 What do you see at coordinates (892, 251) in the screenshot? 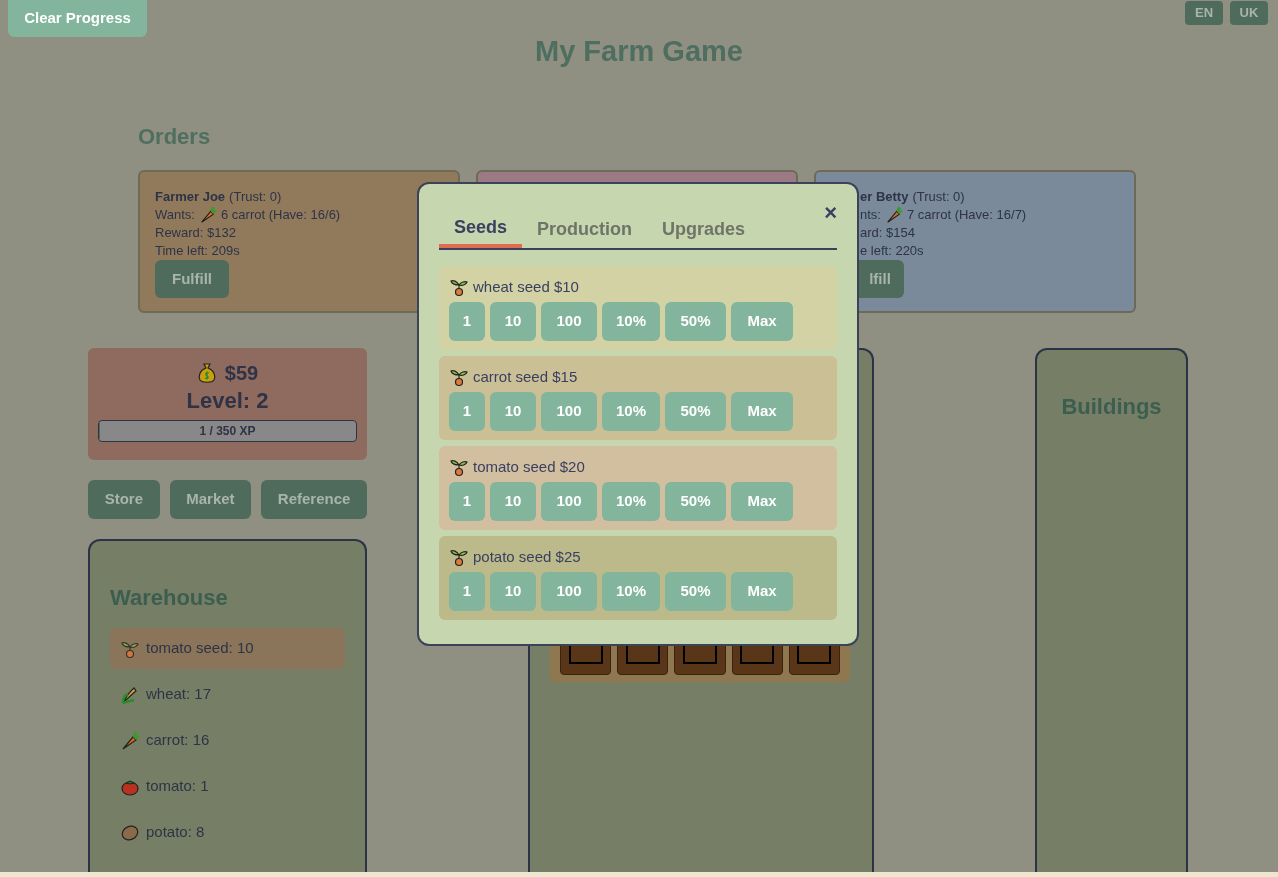
I see `time-left-text: e left: 220s` at bounding box center [892, 251].